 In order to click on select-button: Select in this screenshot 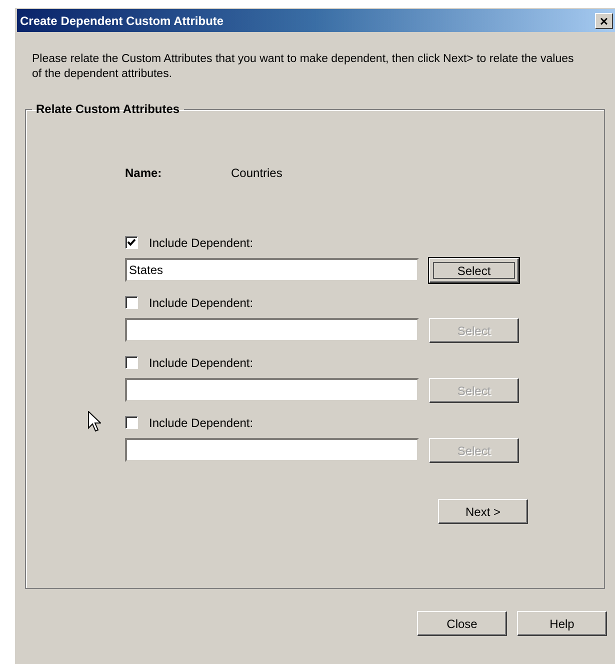, I will do `click(474, 270)`.